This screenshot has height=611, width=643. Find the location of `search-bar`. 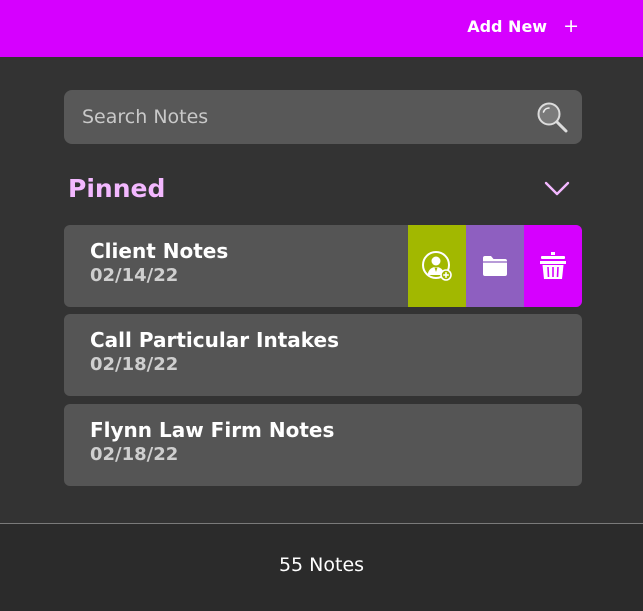

search-bar is located at coordinates (323, 117).